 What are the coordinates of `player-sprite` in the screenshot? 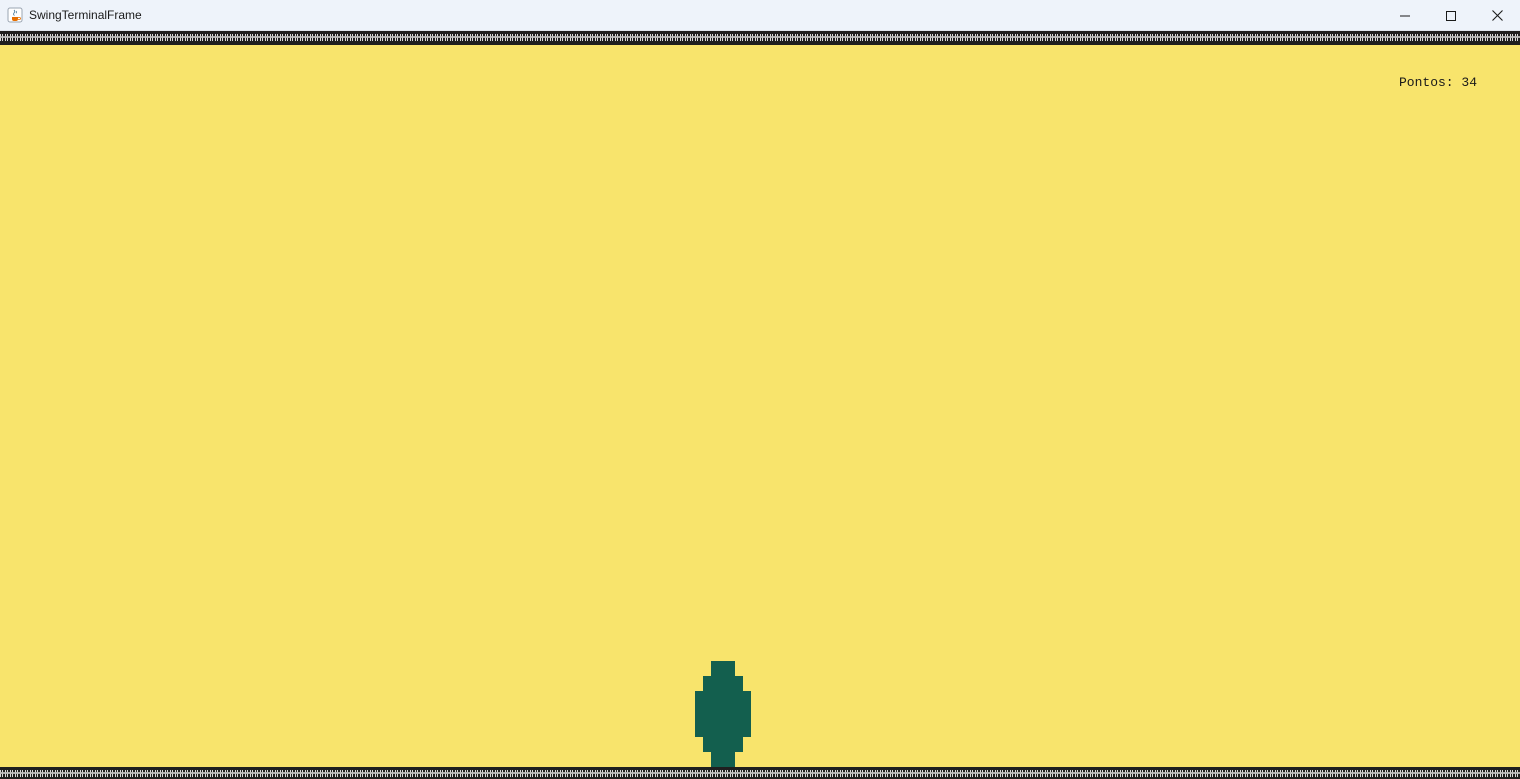 It's located at (723, 714).